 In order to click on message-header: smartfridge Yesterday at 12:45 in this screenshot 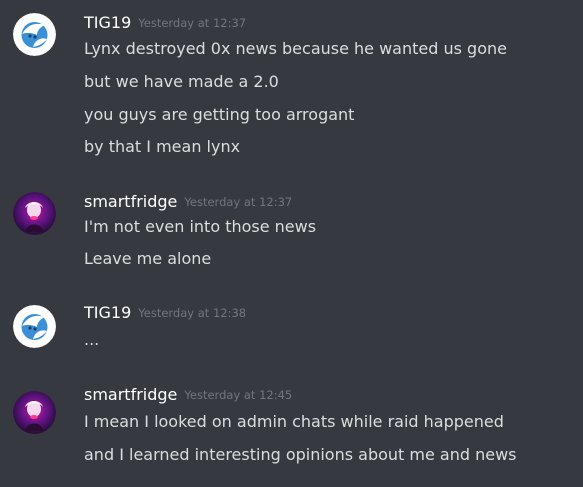, I will do `click(188, 395)`.